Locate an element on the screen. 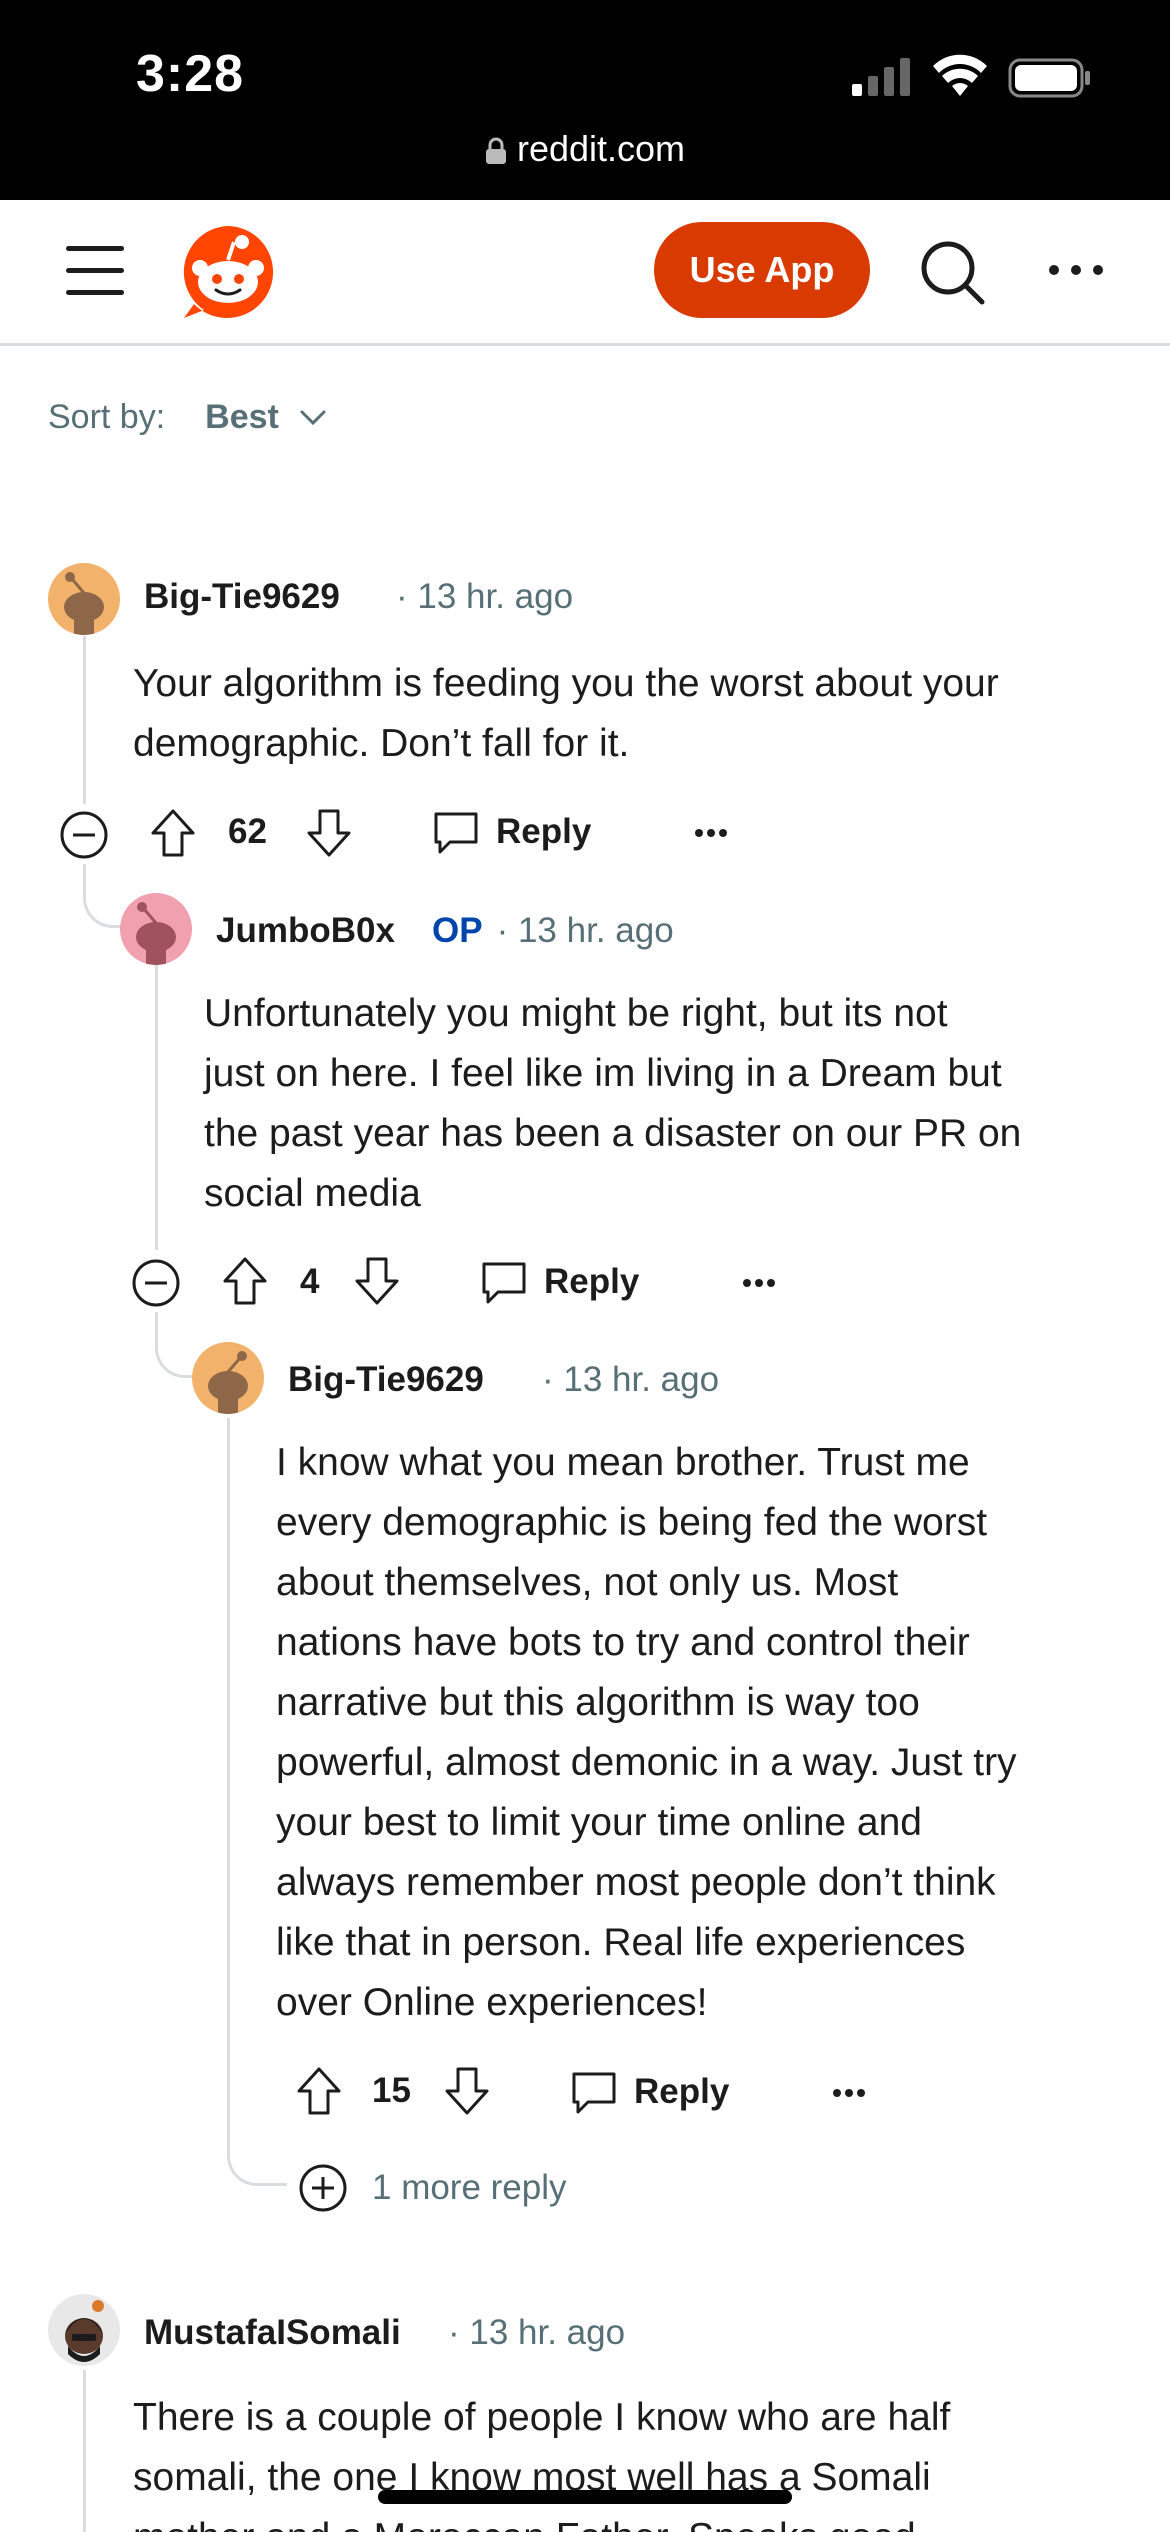 This screenshot has width=1170, height=2532. more-replies-button: 1 more reply is located at coordinates (432, 2188).